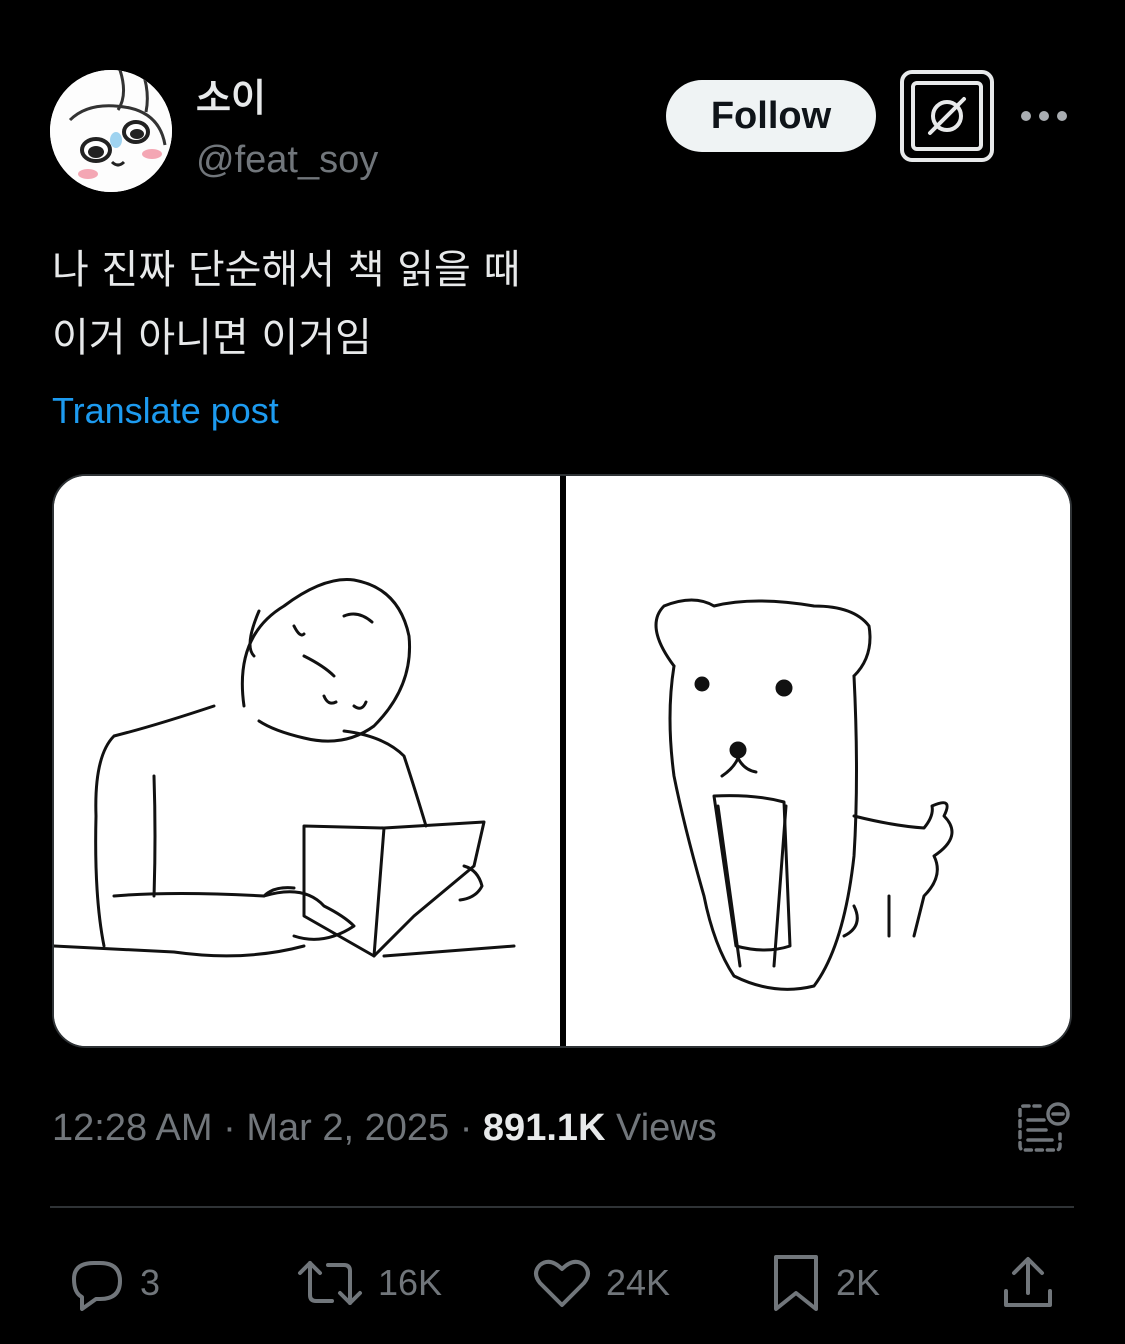  Describe the element at coordinates (330, 1283) in the screenshot. I see `repost-icon` at that location.